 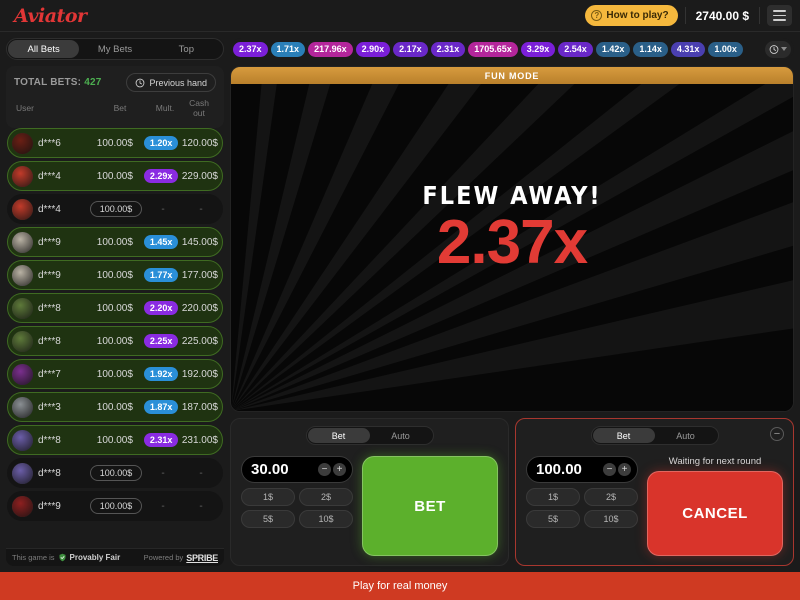 I want to click on tab-my-bets: My Bets, so click(x=114, y=49).